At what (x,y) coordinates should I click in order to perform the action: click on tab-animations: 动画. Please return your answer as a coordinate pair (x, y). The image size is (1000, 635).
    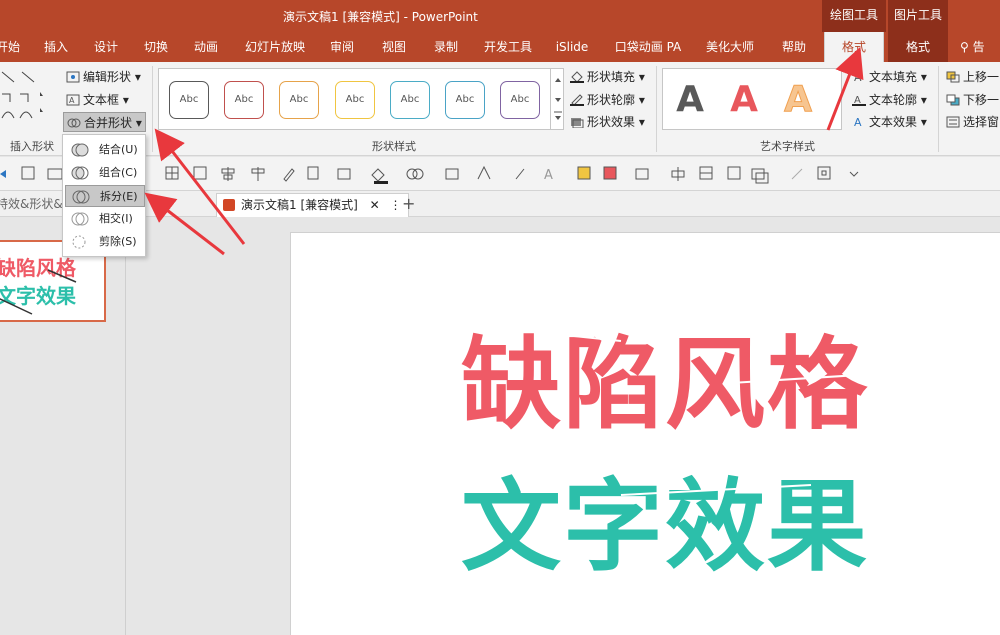
    Looking at the image, I should click on (206, 47).